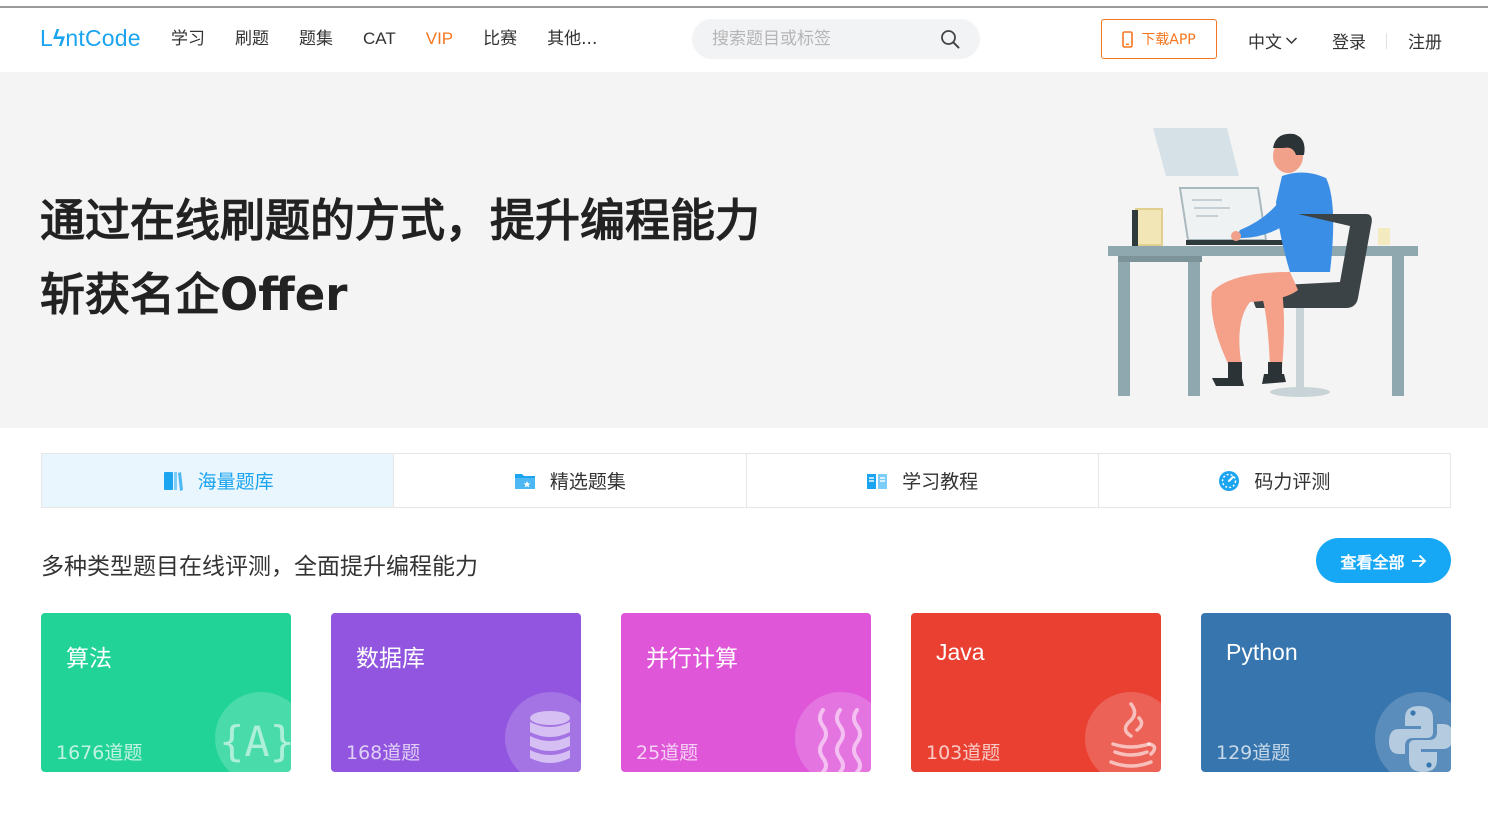 Image resolution: width=1488 pixels, height=831 pixels. I want to click on tab-coding-assessment-label: 码力评测, so click(1292, 482).